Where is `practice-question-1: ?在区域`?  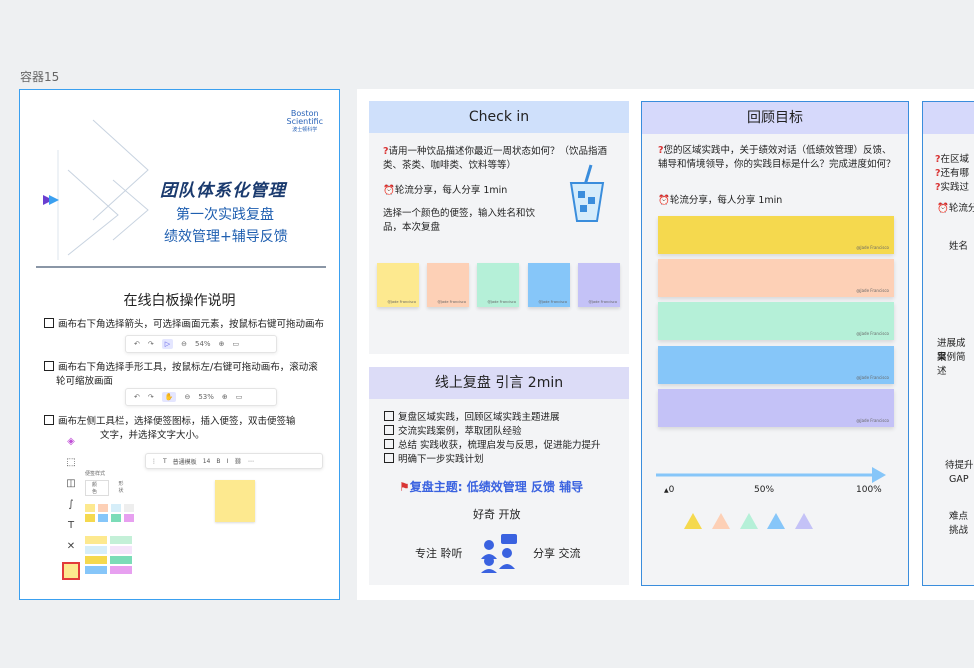 practice-question-1: ?在区域 is located at coordinates (952, 159).